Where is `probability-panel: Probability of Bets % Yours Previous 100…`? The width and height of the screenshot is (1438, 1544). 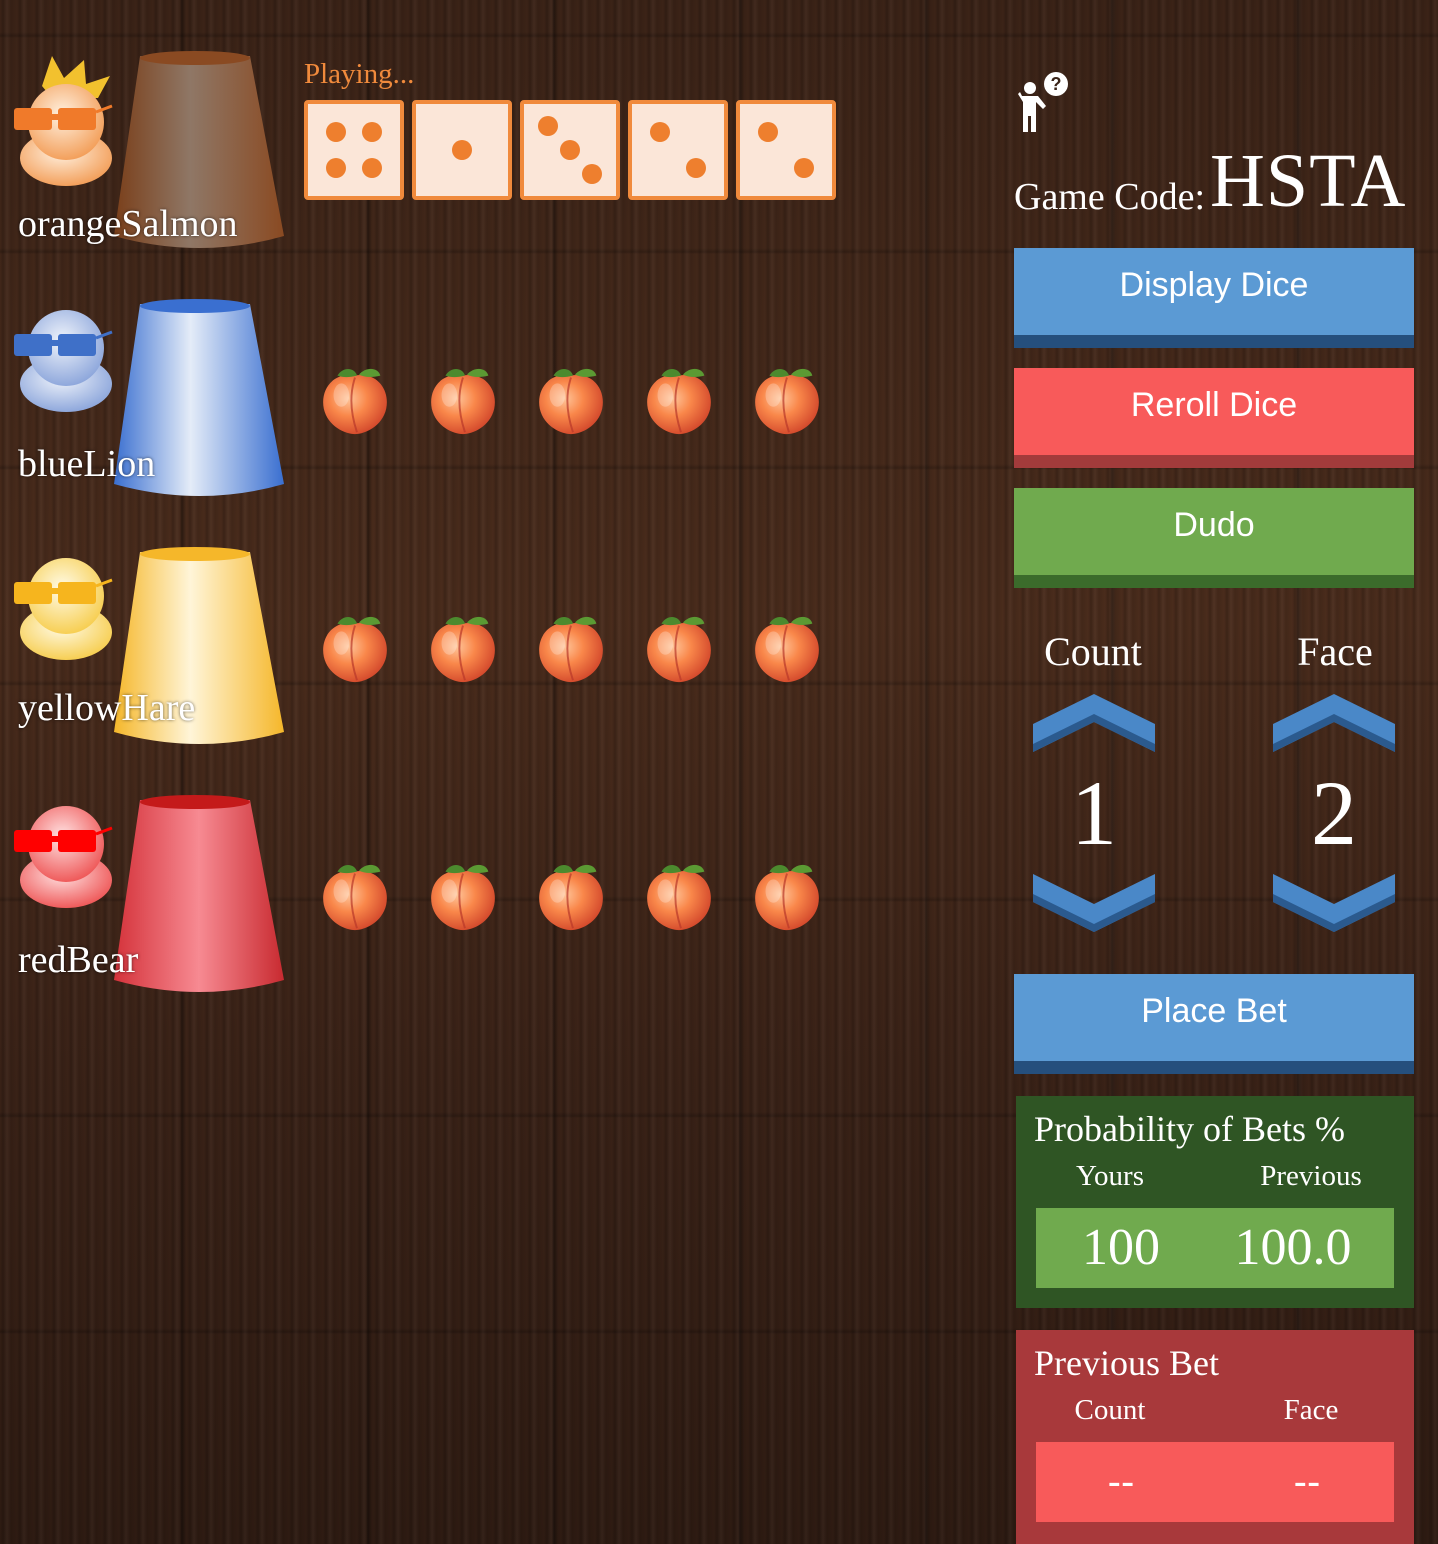 probability-panel: Probability of Bets % Yours Previous 100… is located at coordinates (1215, 1202).